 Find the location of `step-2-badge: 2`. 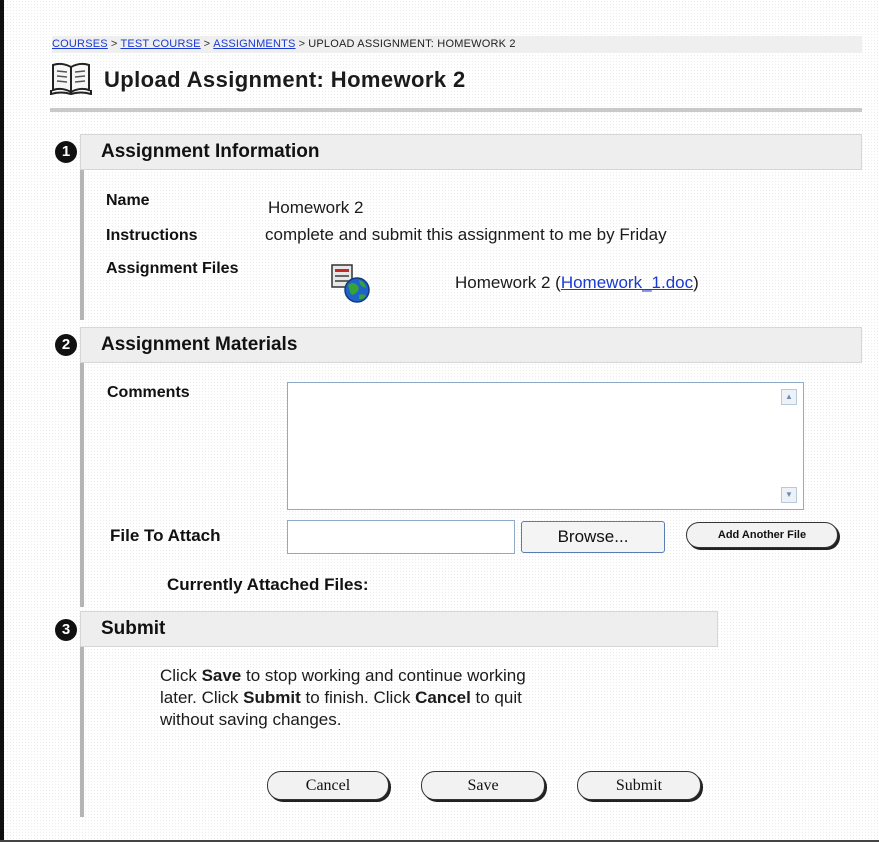

step-2-badge: 2 is located at coordinates (66, 345).